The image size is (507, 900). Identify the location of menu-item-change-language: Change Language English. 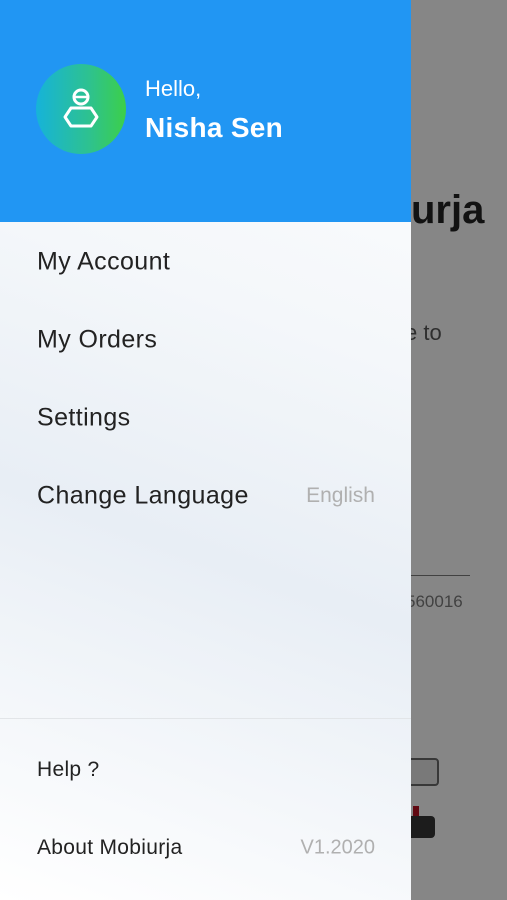
(205, 496).